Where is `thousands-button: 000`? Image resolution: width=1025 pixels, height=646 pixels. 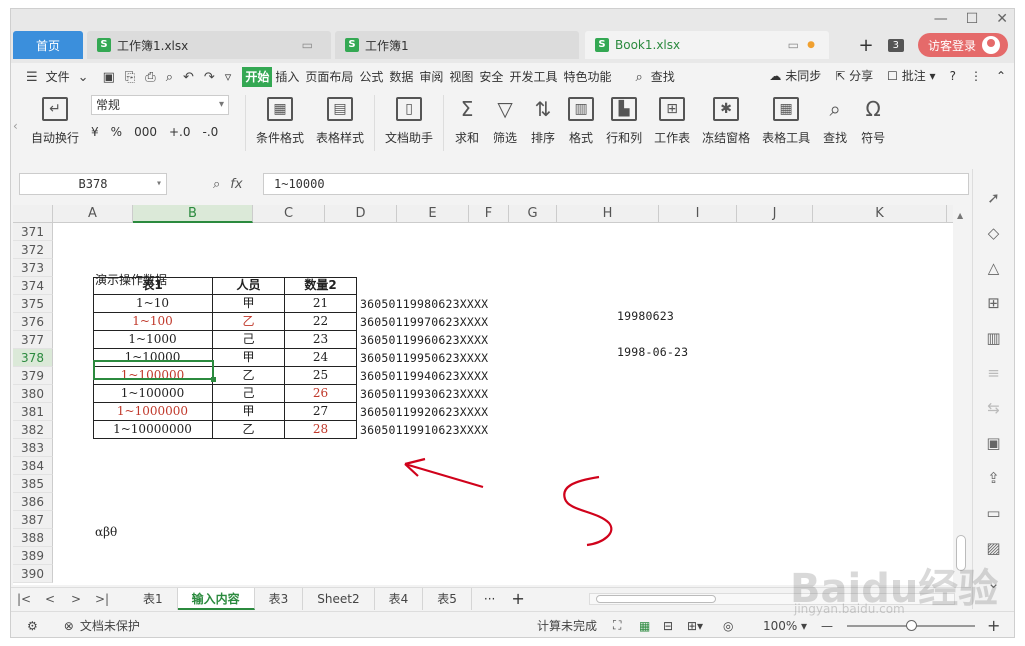 thousands-button: 000 is located at coordinates (145, 132).